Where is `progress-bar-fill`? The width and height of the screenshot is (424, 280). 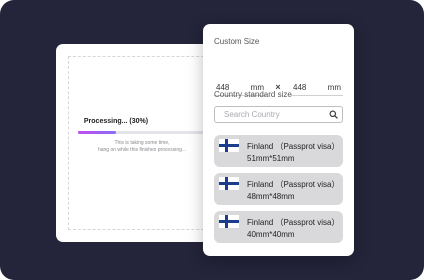
progress-bar-fill is located at coordinates (97, 132).